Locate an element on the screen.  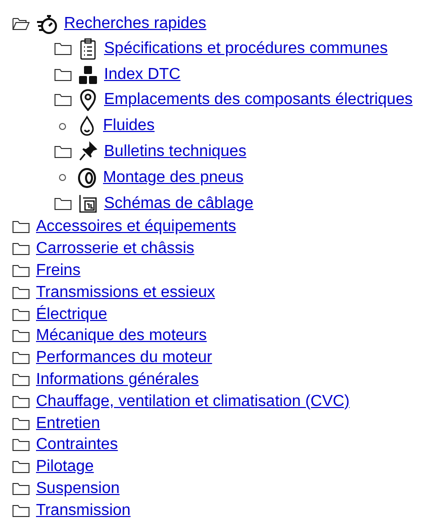
tree-link: Transmissions et essieux is located at coordinates (126, 293).